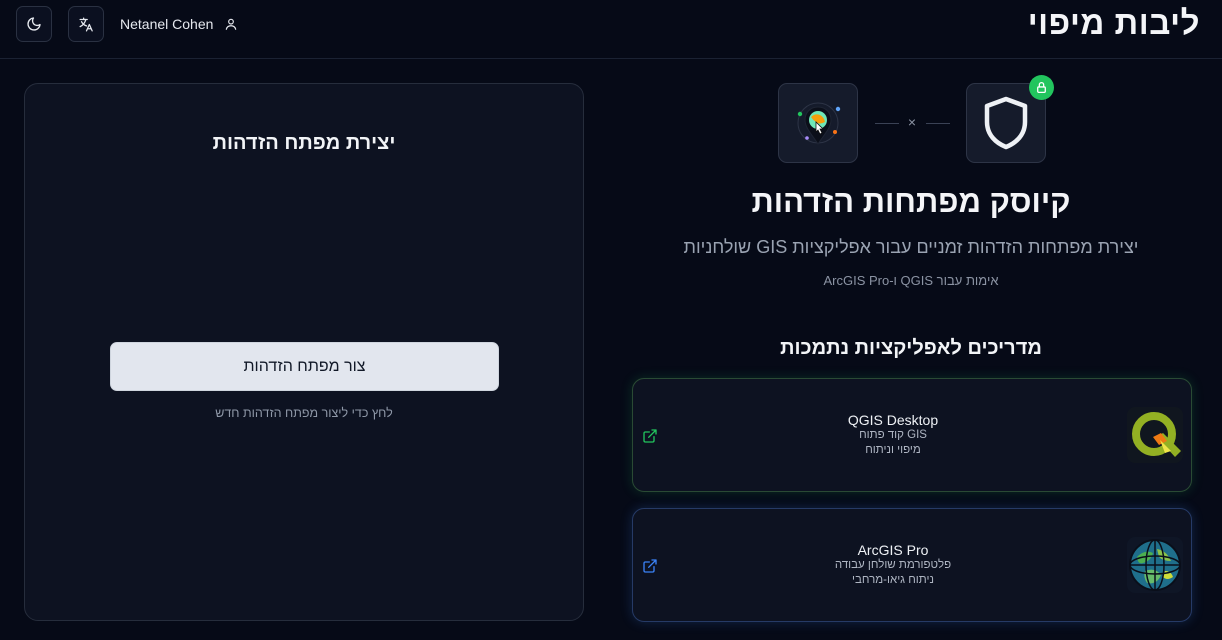  I want to click on app-description: GIS קוד פתוח, so click(893, 435).